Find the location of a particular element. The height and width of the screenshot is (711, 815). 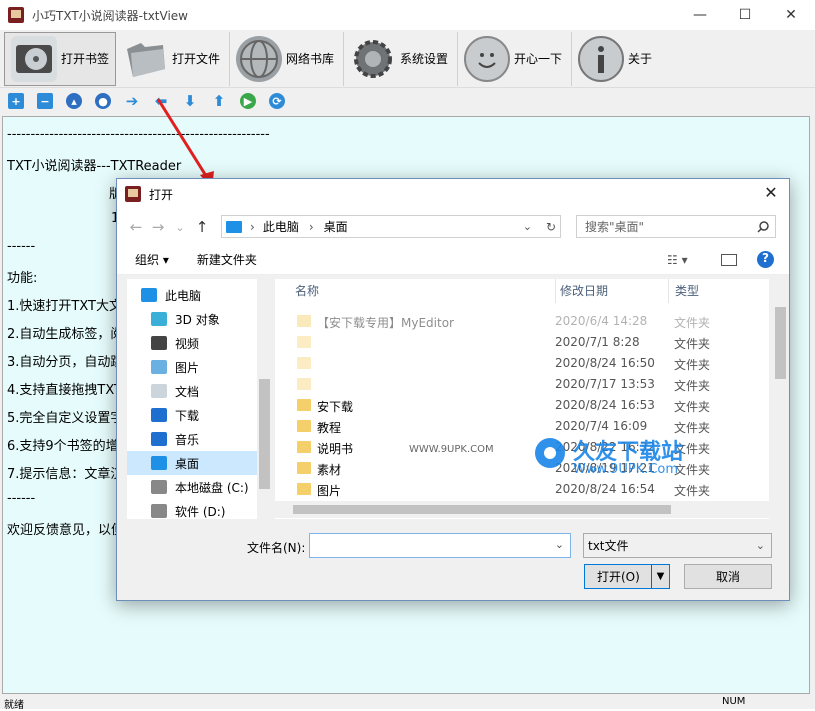

file-name: 【安下载专用】MyEditor is located at coordinates (385, 323).